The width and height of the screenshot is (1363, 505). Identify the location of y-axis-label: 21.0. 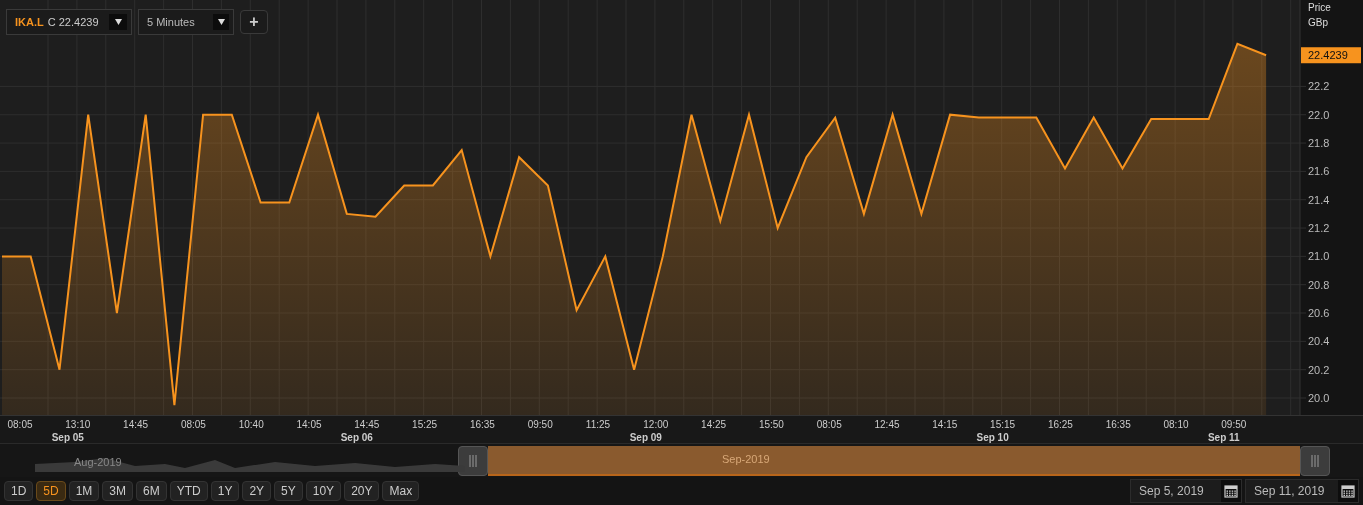
(1319, 256).